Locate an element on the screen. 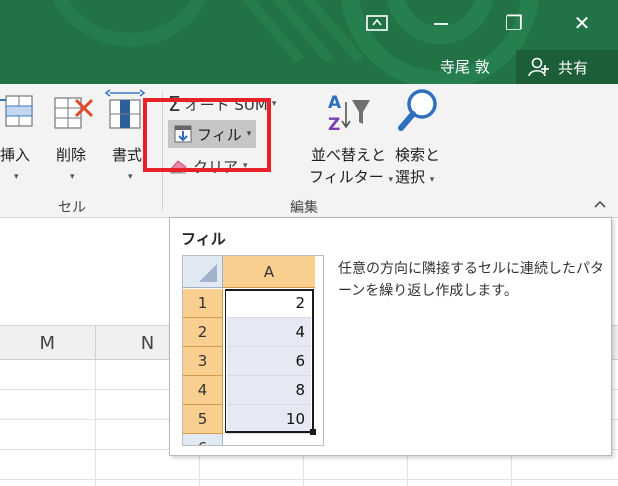 This screenshot has height=486, width=618. collapse-ribbon-button is located at coordinates (600, 204).